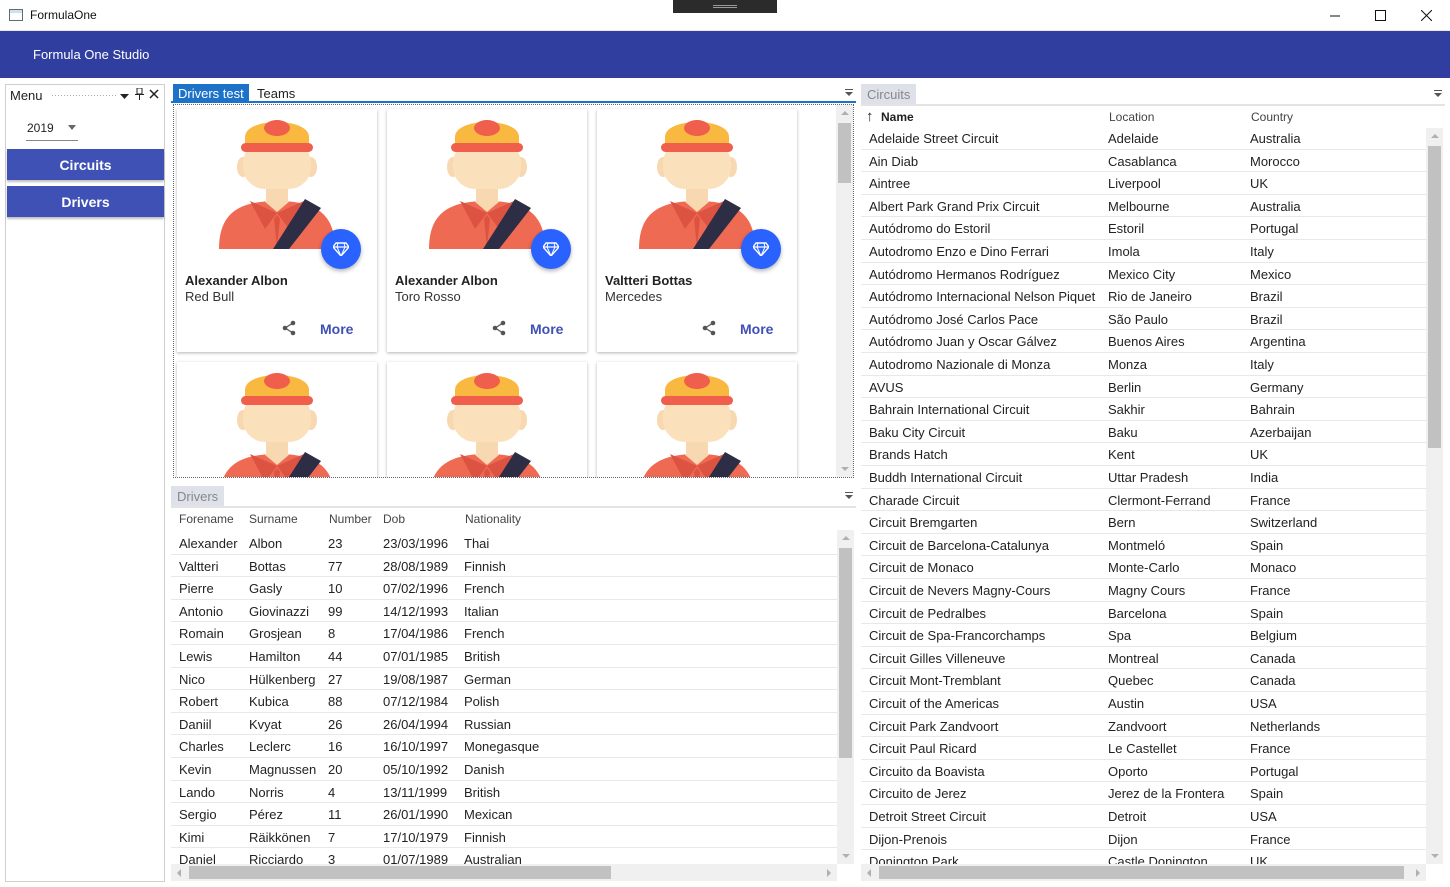 This screenshot has height=887, width=1450. I want to click on table-row: Baku City Circuit Baku Azerbaijan, so click(1143, 432).